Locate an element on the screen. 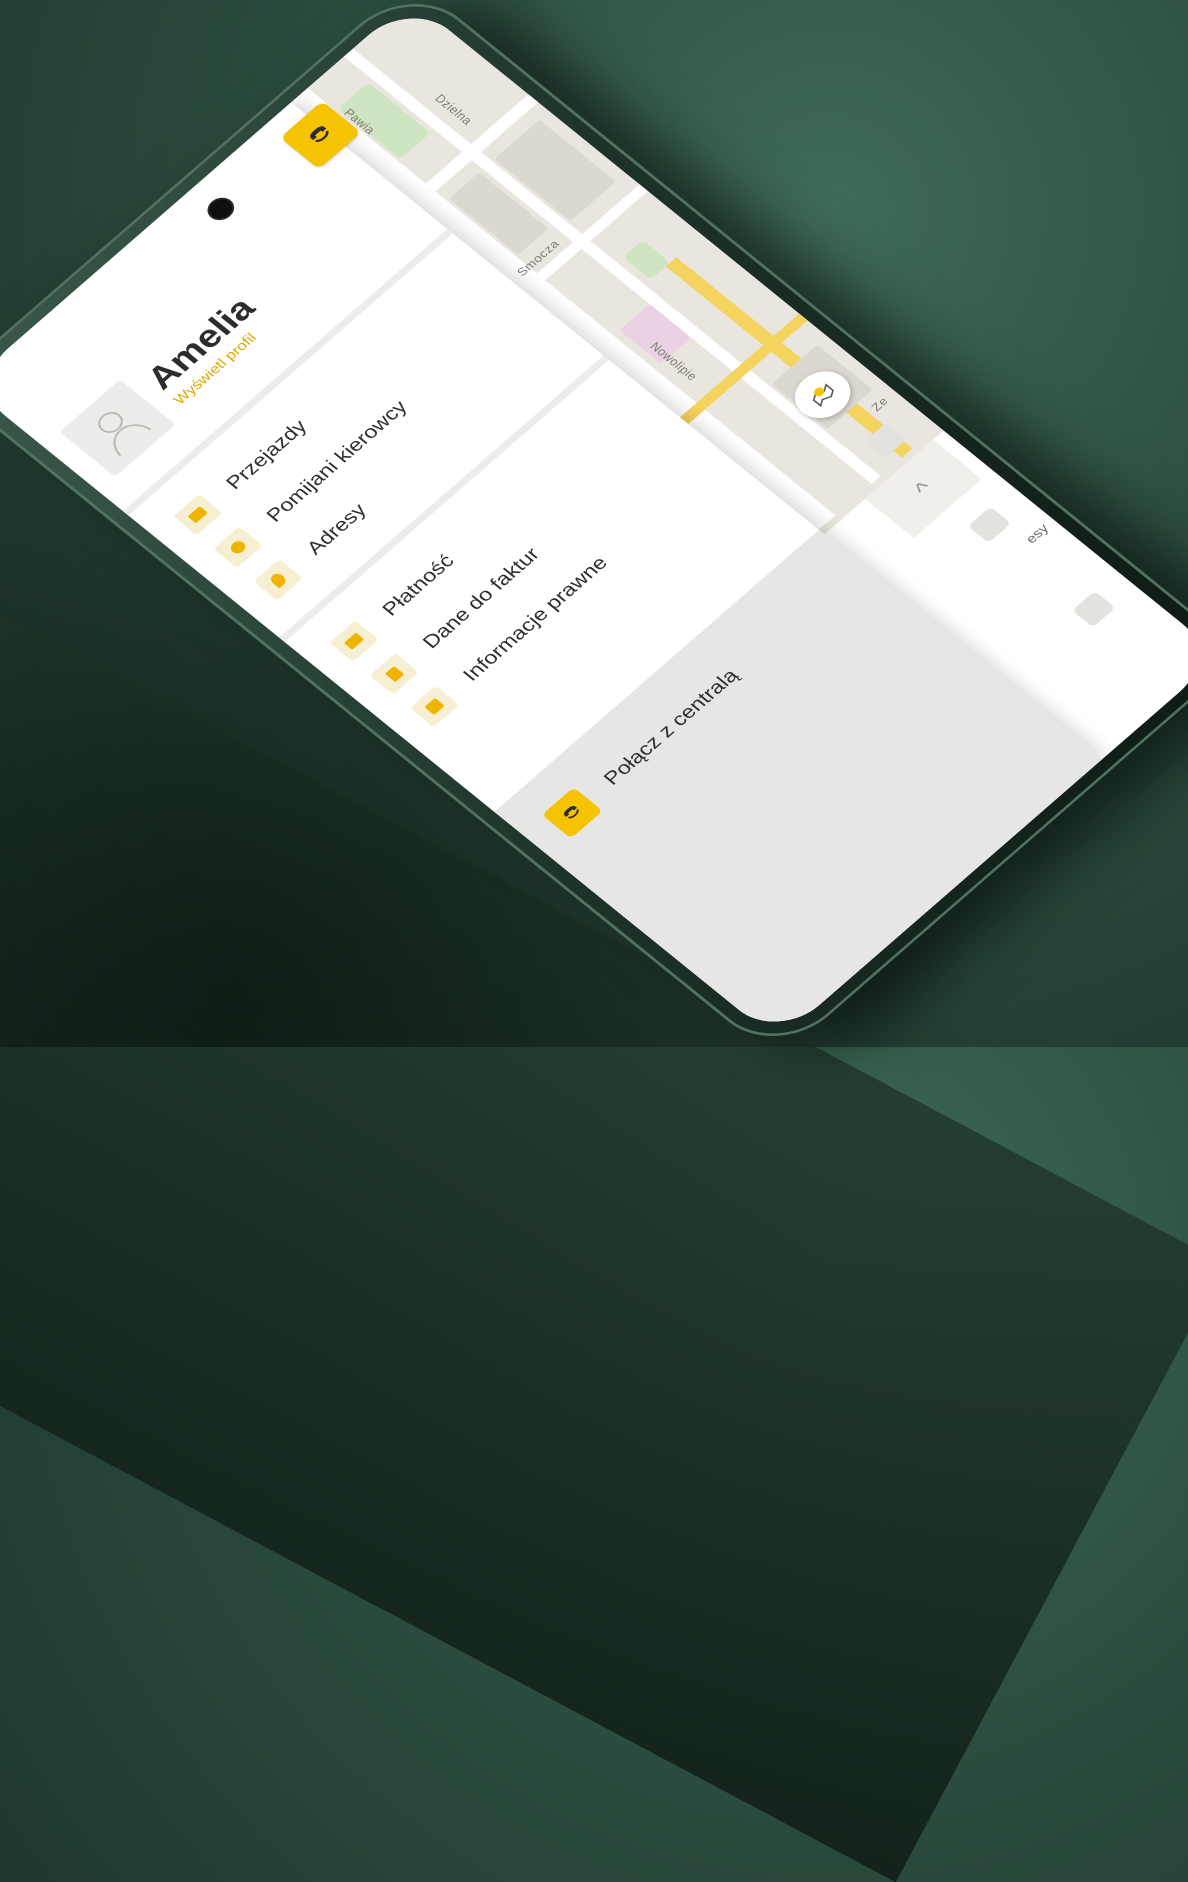 Image resolution: width=1188 pixels, height=1882 pixels. invoice-icon is located at coordinates (394, 674).